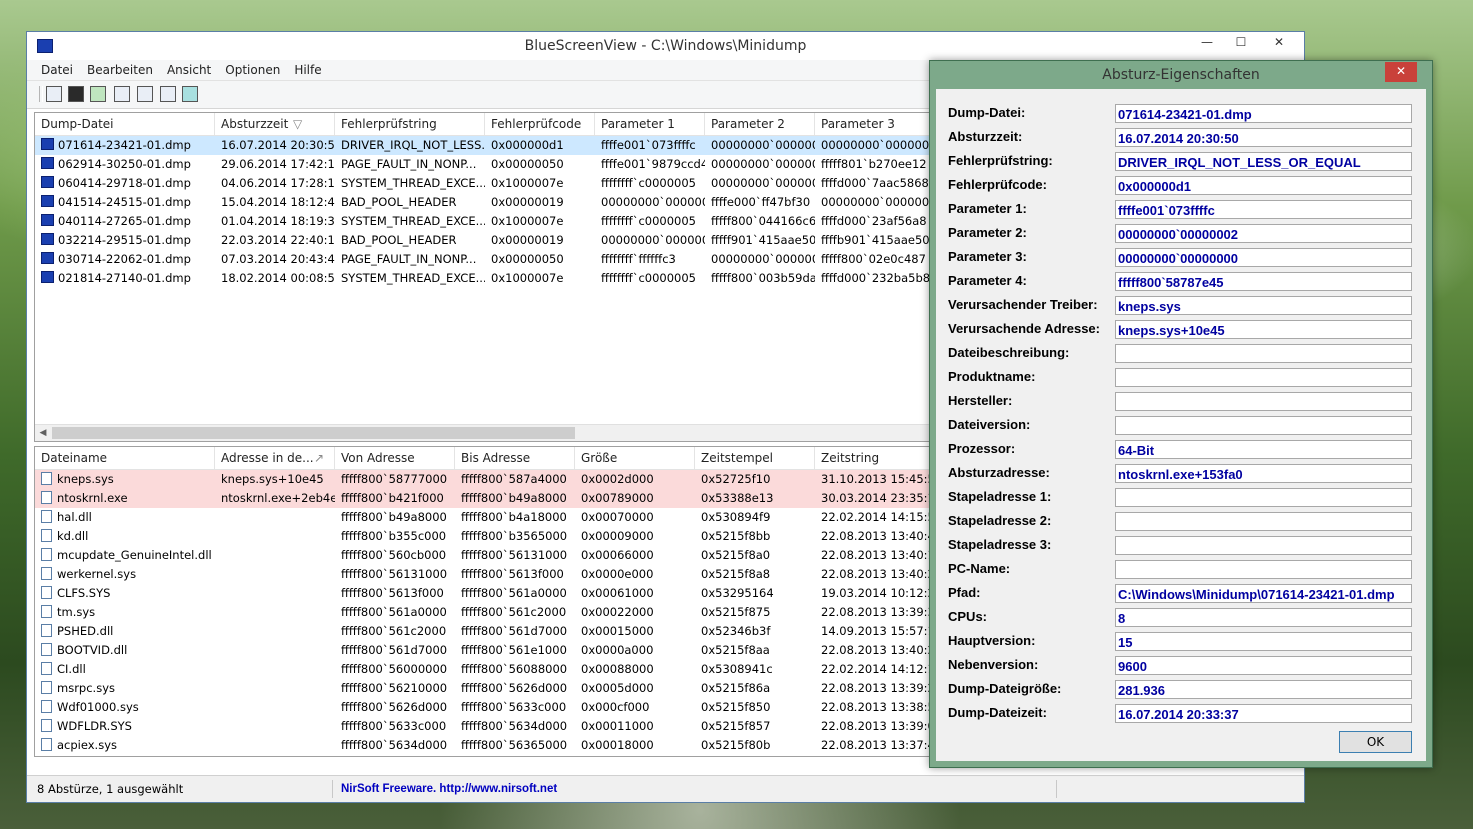 The height and width of the screenshot is (829, 1473). I want to click on col-fehlerpruefstring: Fehlerprüfstring, so click(410, 124).